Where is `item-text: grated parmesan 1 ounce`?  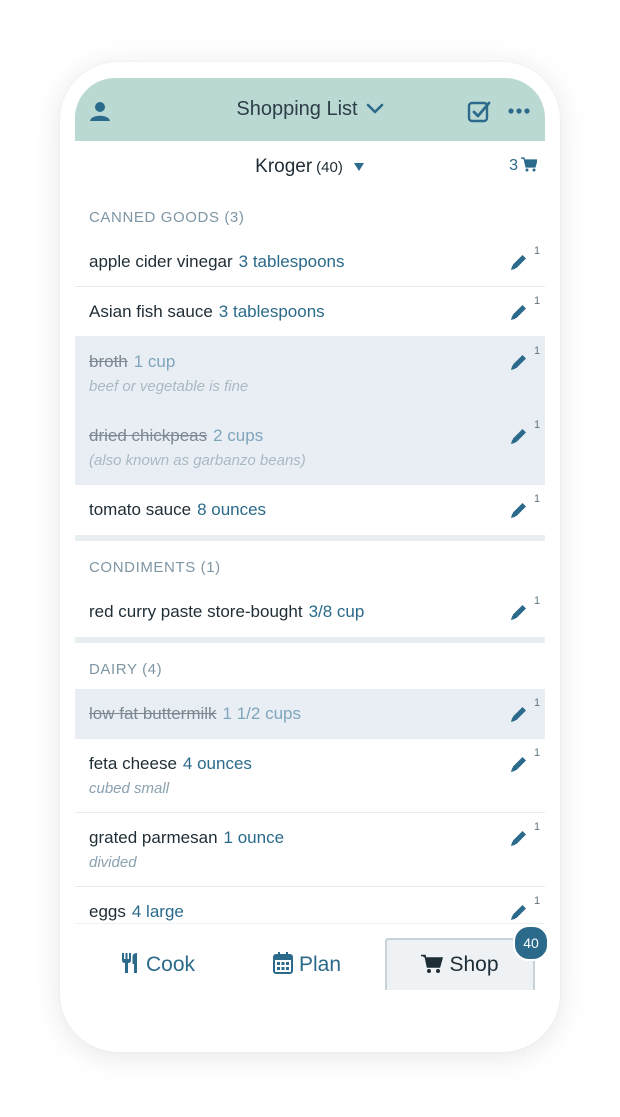 item-text: grated parmesan 1 ounce is located at coordinates (186, 838).